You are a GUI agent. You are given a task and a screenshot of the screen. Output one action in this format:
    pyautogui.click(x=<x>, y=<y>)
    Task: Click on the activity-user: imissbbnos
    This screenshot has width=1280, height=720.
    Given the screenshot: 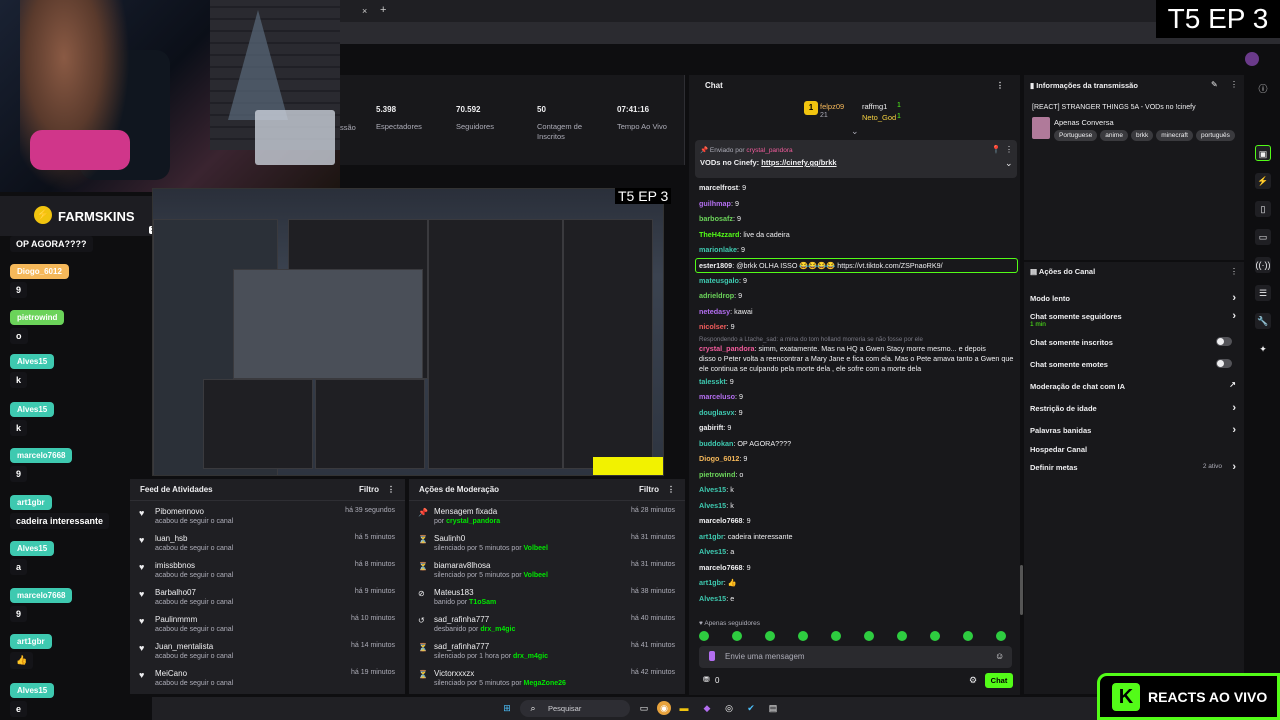 What is the action you would take?
    pyautogui.click(x=175, y=565)
    